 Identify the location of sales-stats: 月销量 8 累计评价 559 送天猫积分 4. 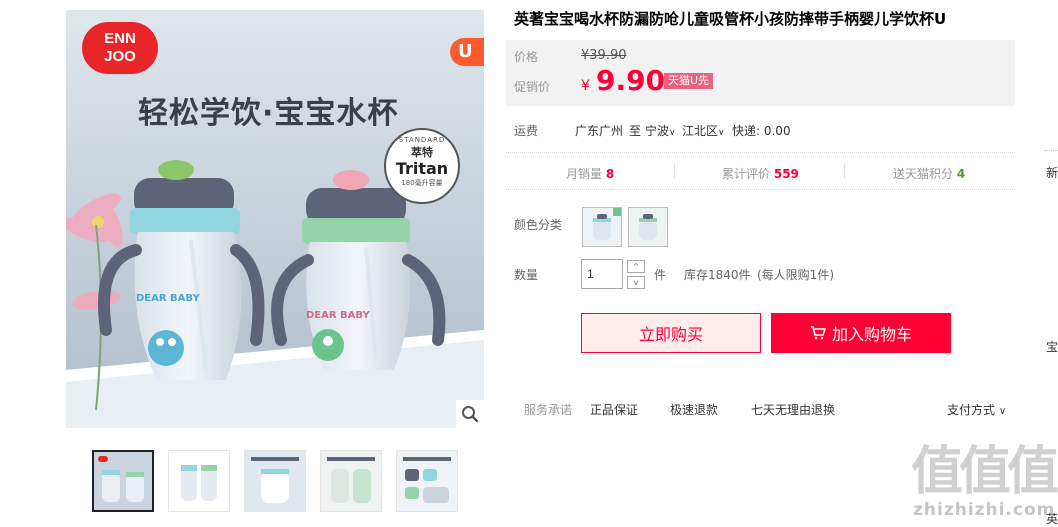
(760, 171).